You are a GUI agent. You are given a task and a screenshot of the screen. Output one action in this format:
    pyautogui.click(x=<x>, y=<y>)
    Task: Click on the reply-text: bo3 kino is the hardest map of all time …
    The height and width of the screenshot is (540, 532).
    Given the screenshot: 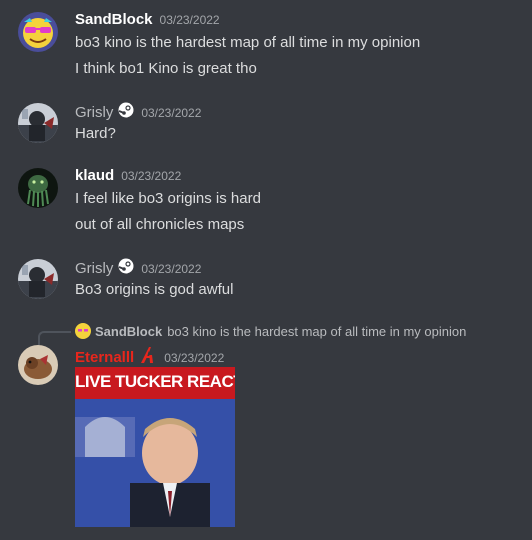 What is the action you would take?
    pyautogui.click(x=316, y=331)
    